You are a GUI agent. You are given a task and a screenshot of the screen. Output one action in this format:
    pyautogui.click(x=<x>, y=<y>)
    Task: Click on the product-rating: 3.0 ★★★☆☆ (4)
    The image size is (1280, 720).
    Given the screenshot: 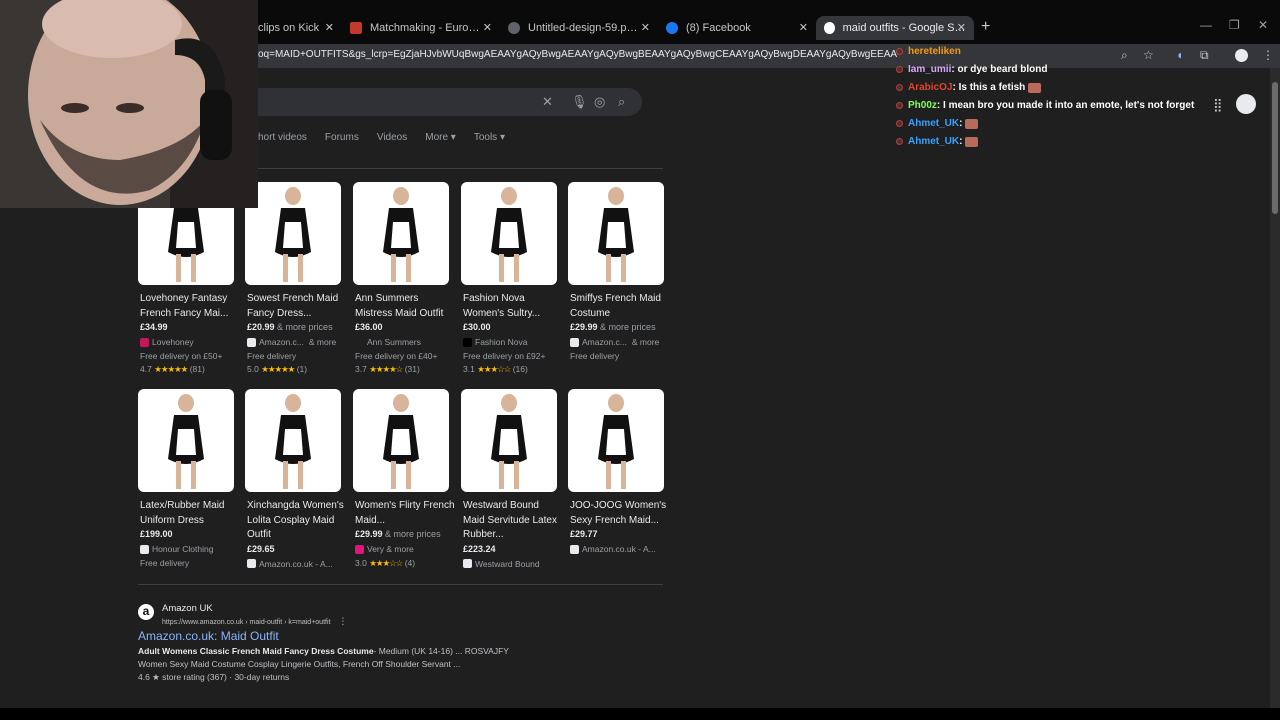 What is the action you would take?
    pyautogui.click(x=385, y=563)
    